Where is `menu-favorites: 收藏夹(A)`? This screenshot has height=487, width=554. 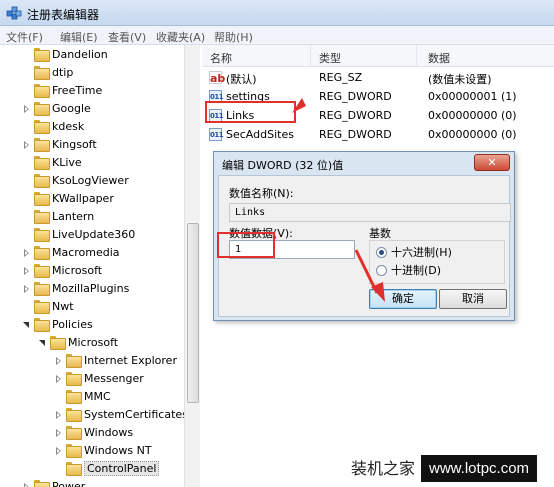
menu-favorites: 收藏夹(A) is located at coordinates (180, 37).